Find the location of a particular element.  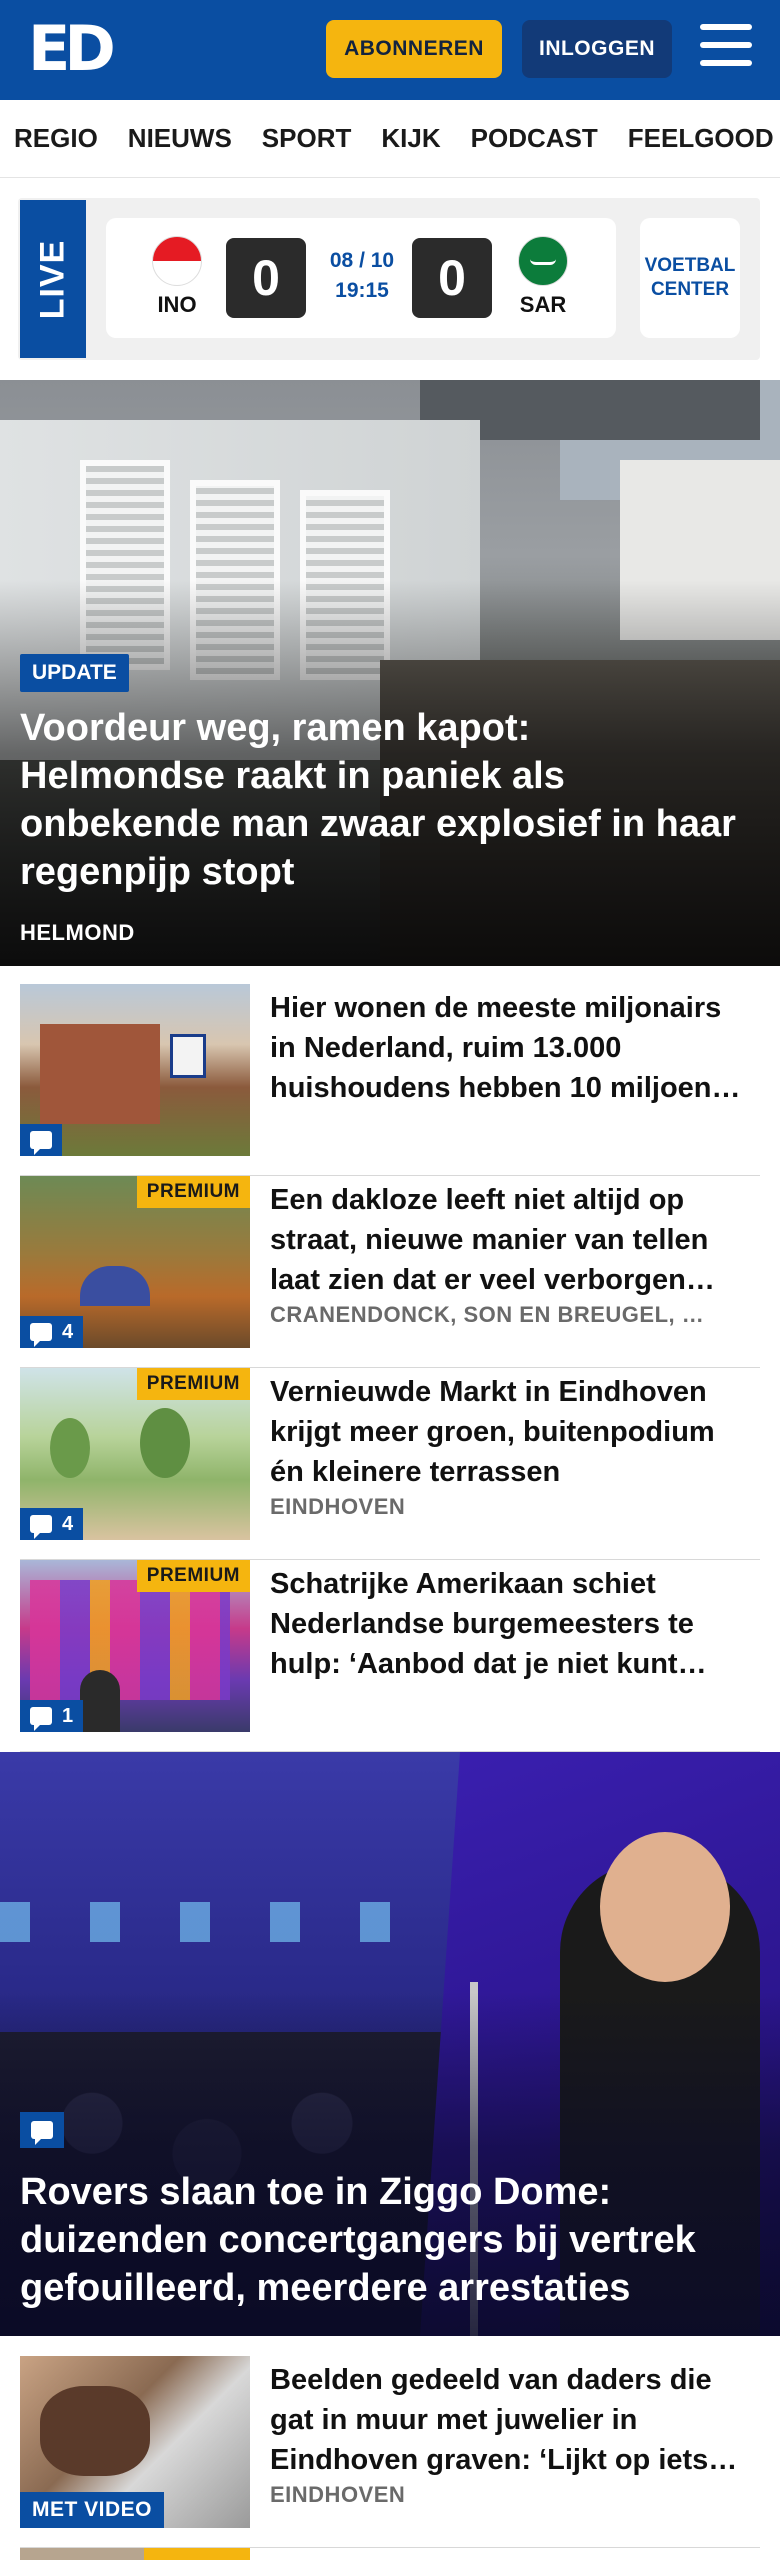

image-speaker is located at coordinates (100, 1701).